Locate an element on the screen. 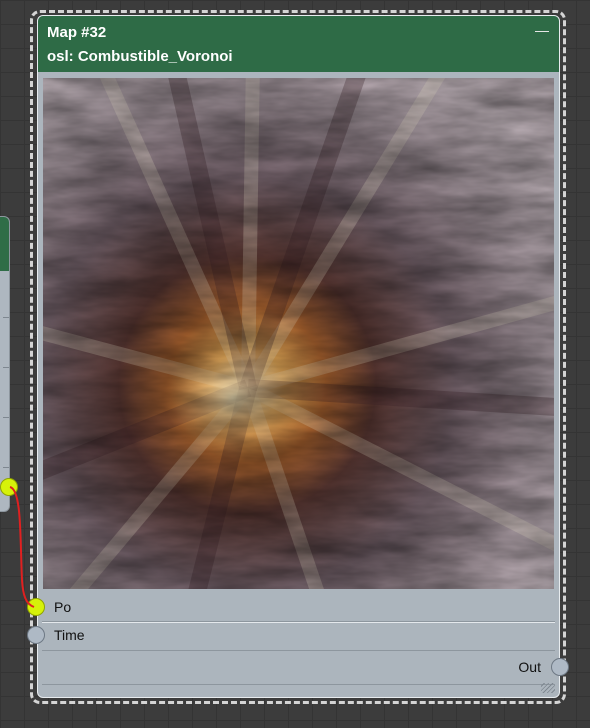 This screenshot has width=590, height=728. neighbor-node-header is located at coordinates (4, 244).